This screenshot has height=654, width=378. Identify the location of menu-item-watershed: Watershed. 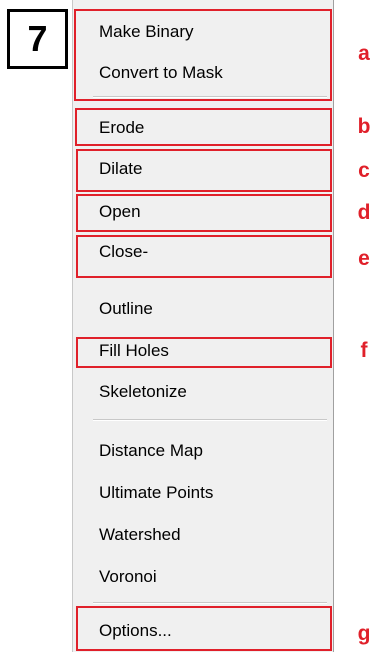
(203, 535).